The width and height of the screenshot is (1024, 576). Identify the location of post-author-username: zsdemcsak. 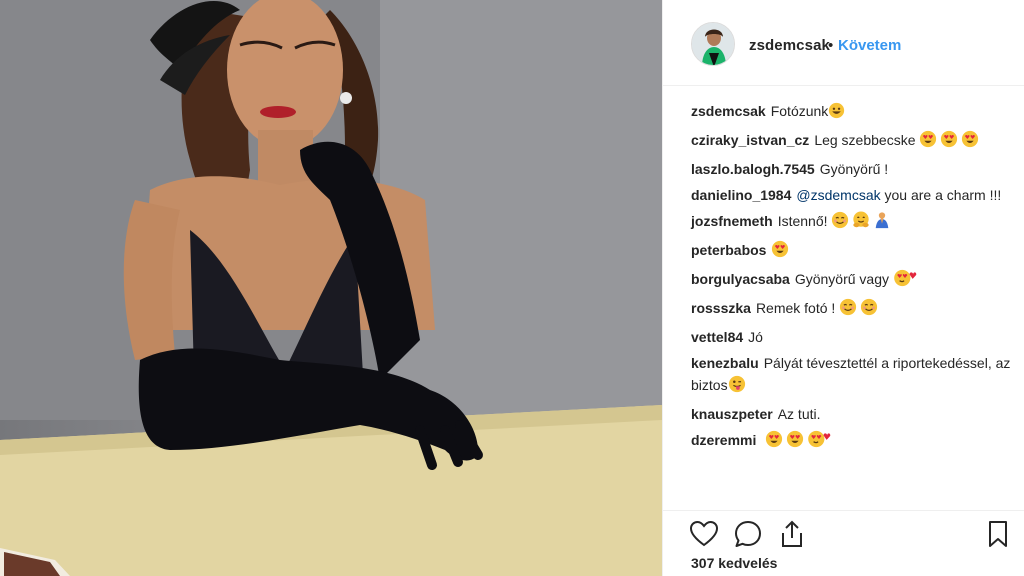
(789, 45).